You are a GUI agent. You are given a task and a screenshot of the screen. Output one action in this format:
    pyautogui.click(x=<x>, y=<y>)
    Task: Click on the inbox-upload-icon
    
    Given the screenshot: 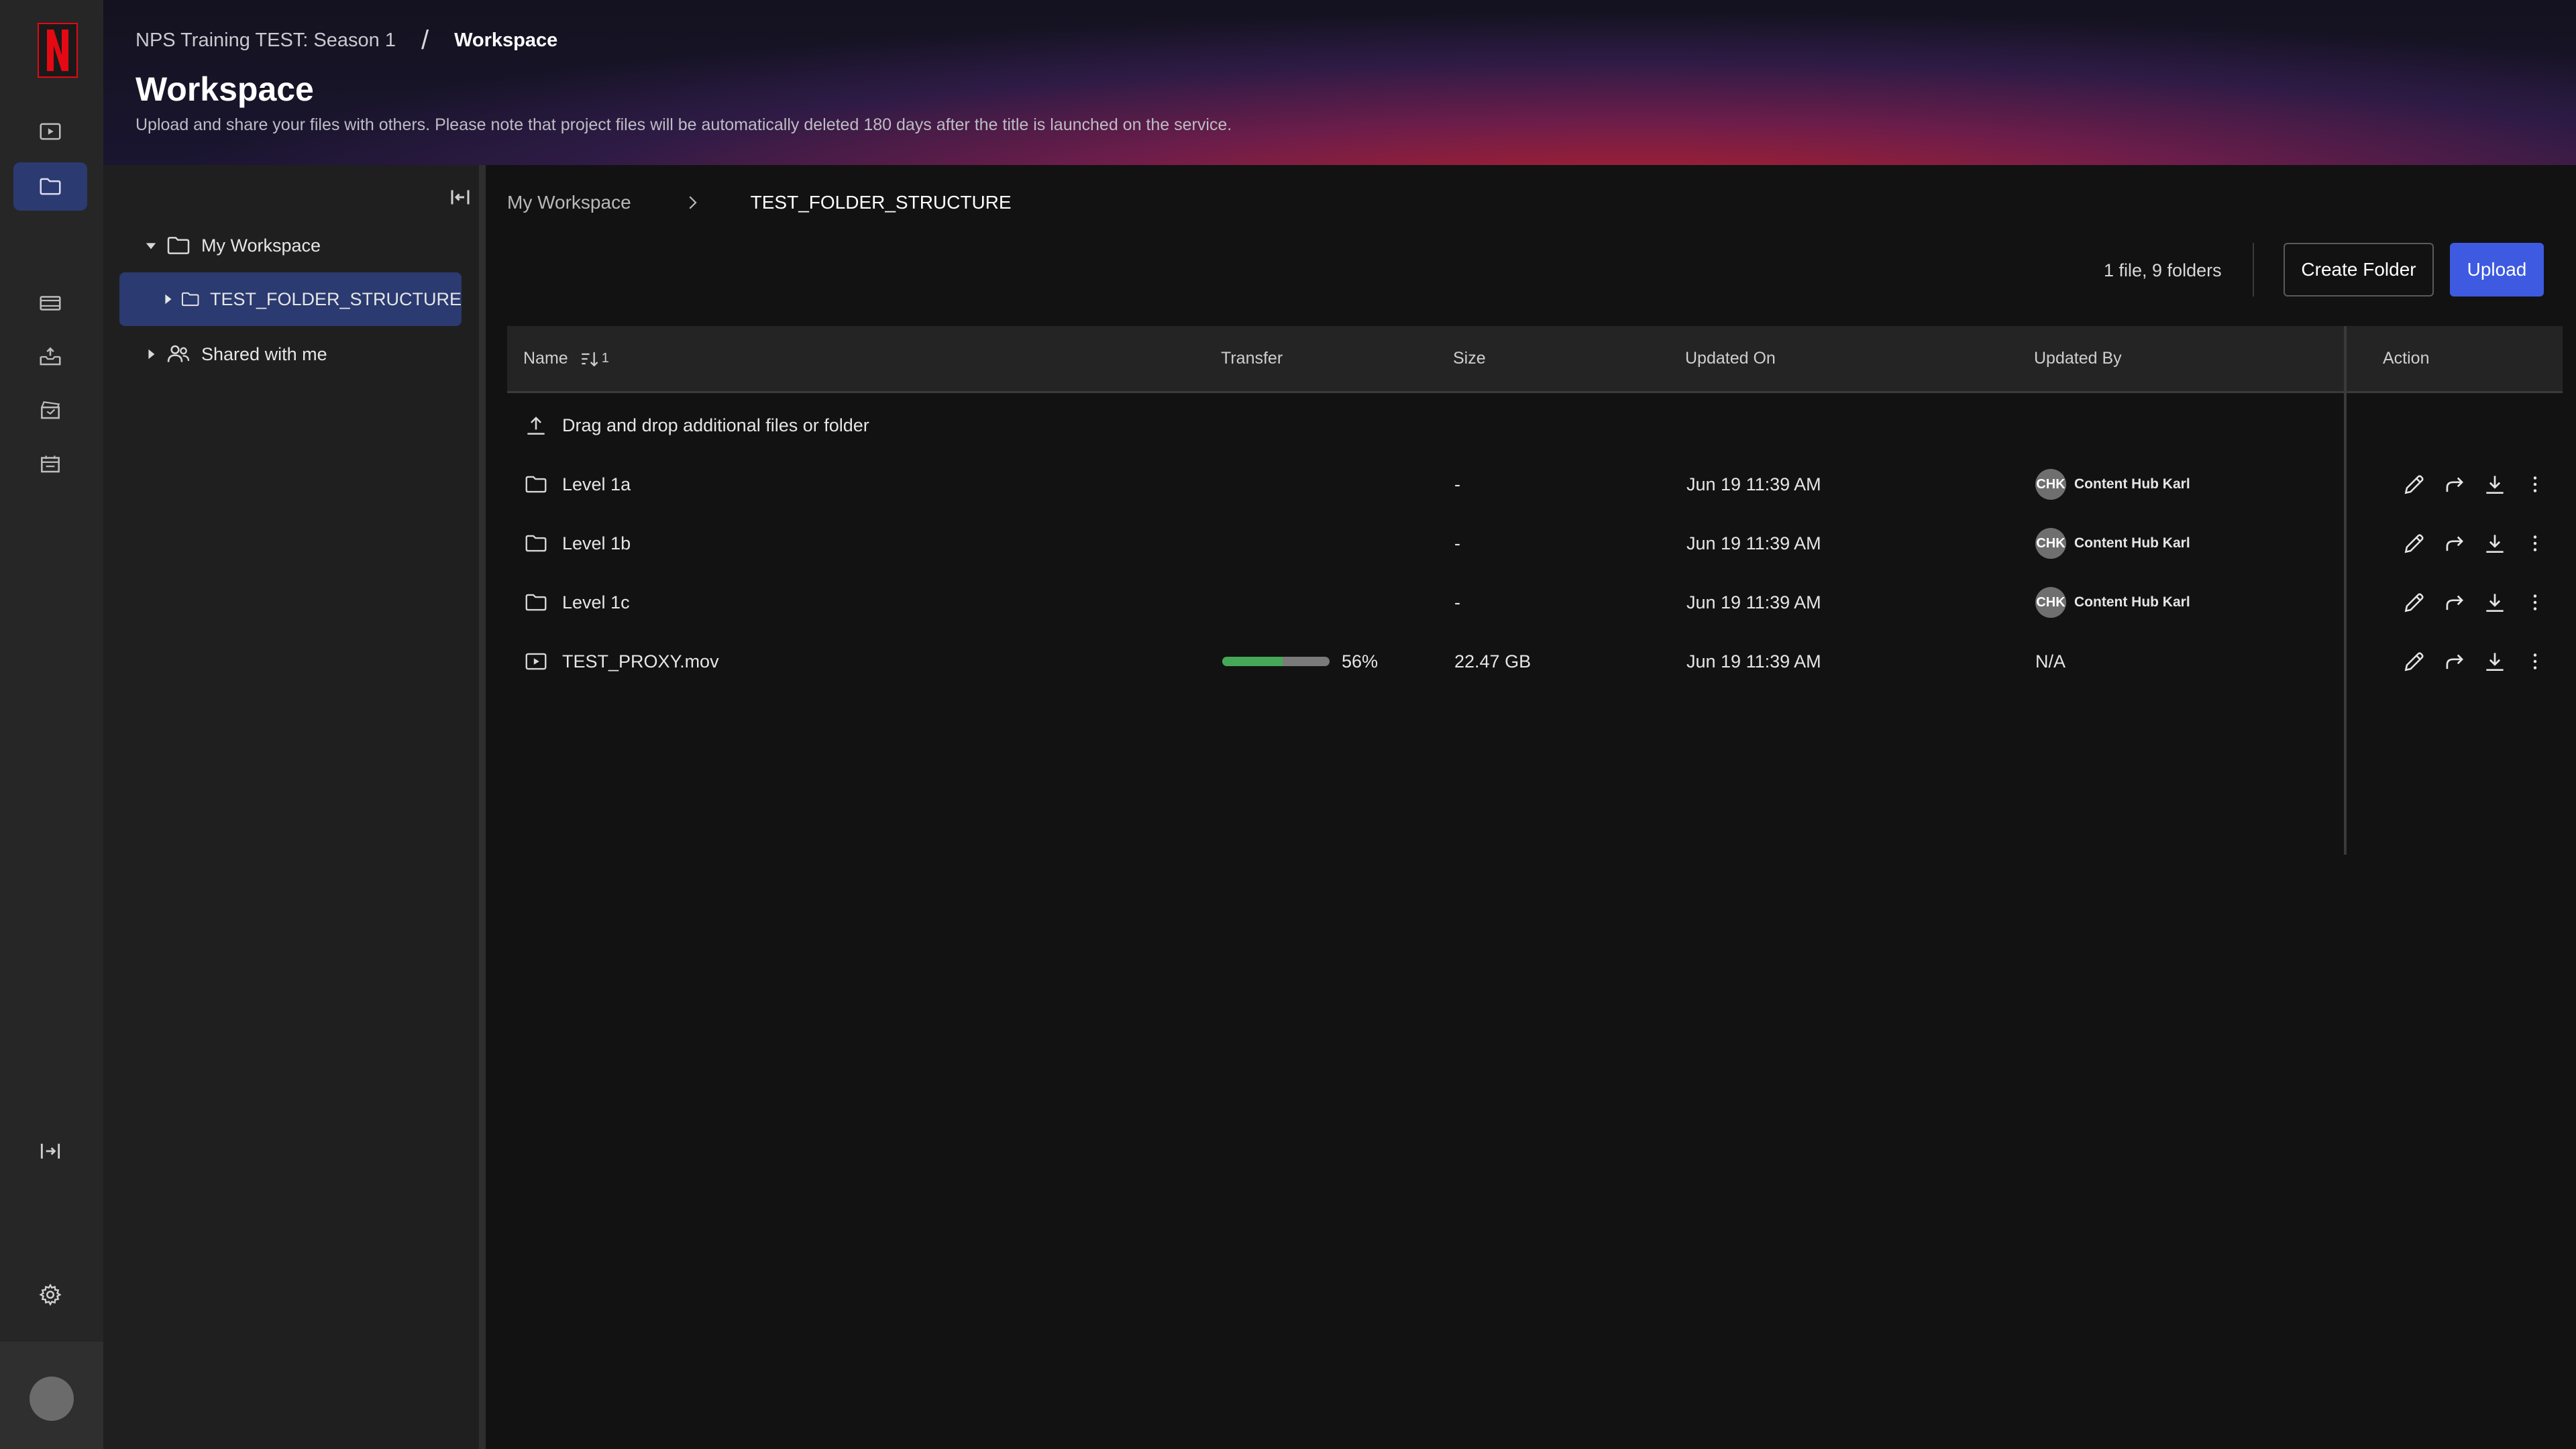 What is the action you would take?
    pyautogui.click(x=50, y=356)
    